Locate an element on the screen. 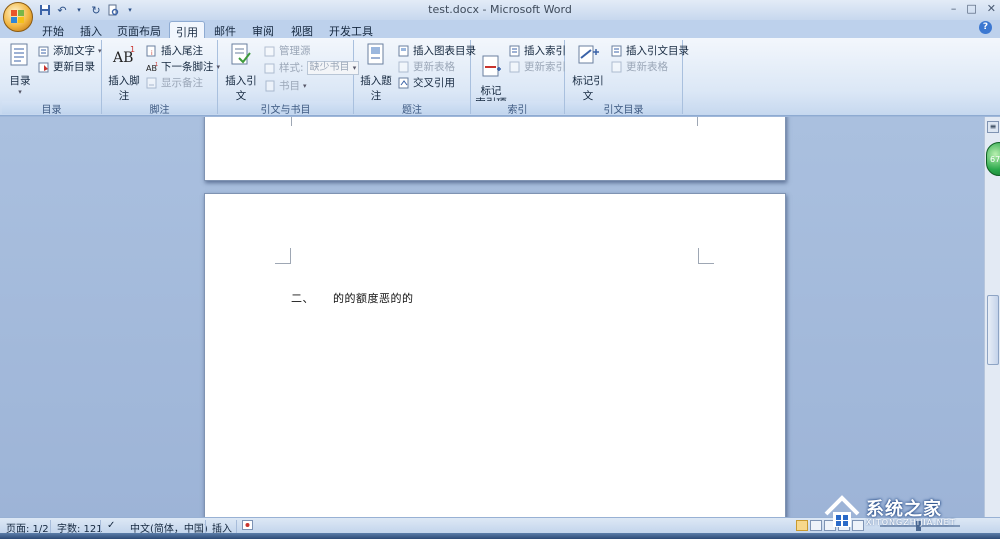 The image size is (1000, 539). office-button is located at coordinates (18, 17).